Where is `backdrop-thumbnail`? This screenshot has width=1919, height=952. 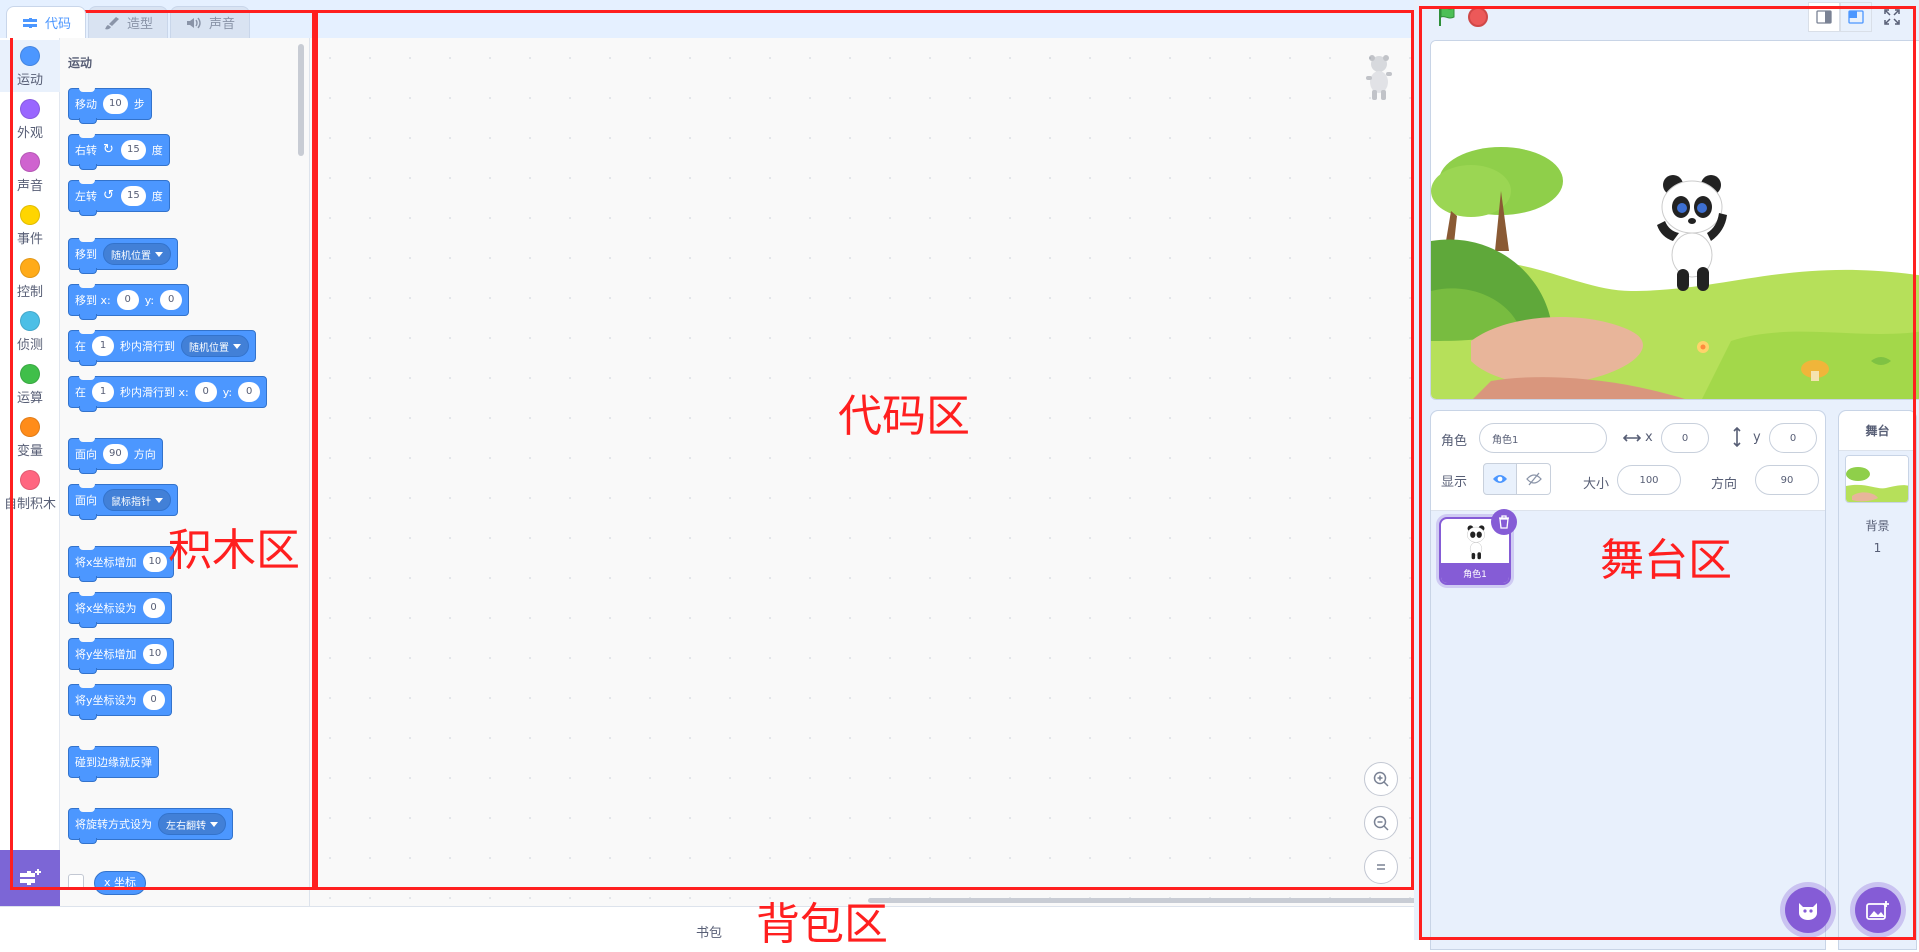 backdrop-thumbnail is located at coordinates (1877, 479).